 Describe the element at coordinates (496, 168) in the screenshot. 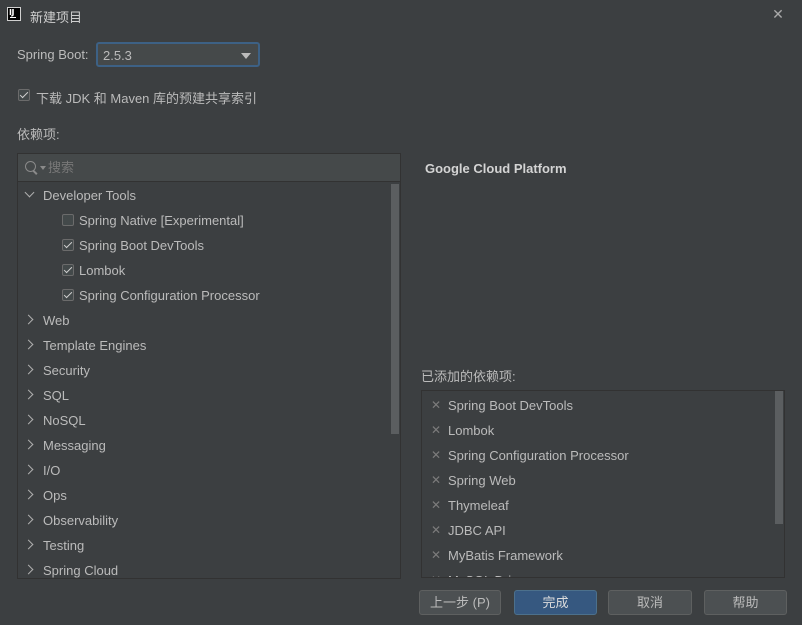

I see `detail-title: Google Cloud Platform` at that location.